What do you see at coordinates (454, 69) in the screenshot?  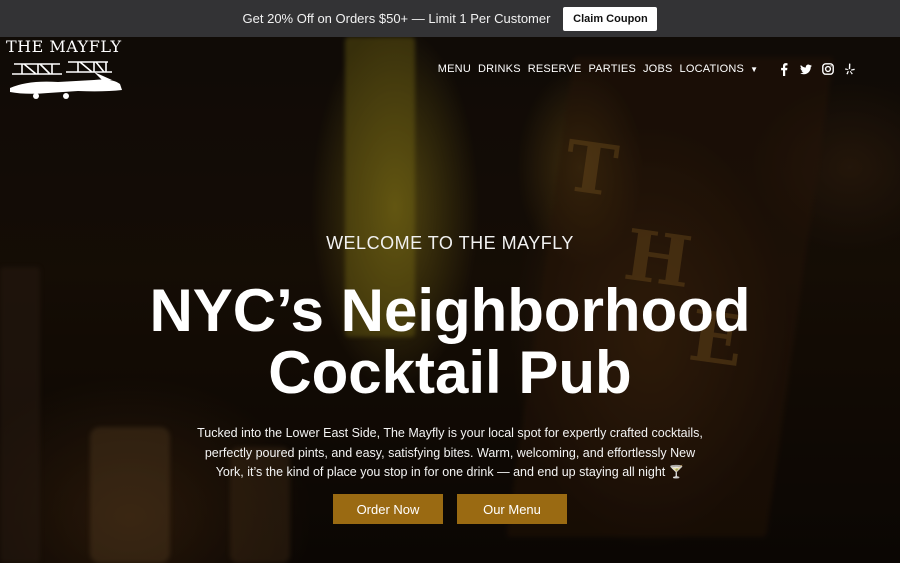 I see `nav-item-menu: MENU` at bounding box center [454, 69].